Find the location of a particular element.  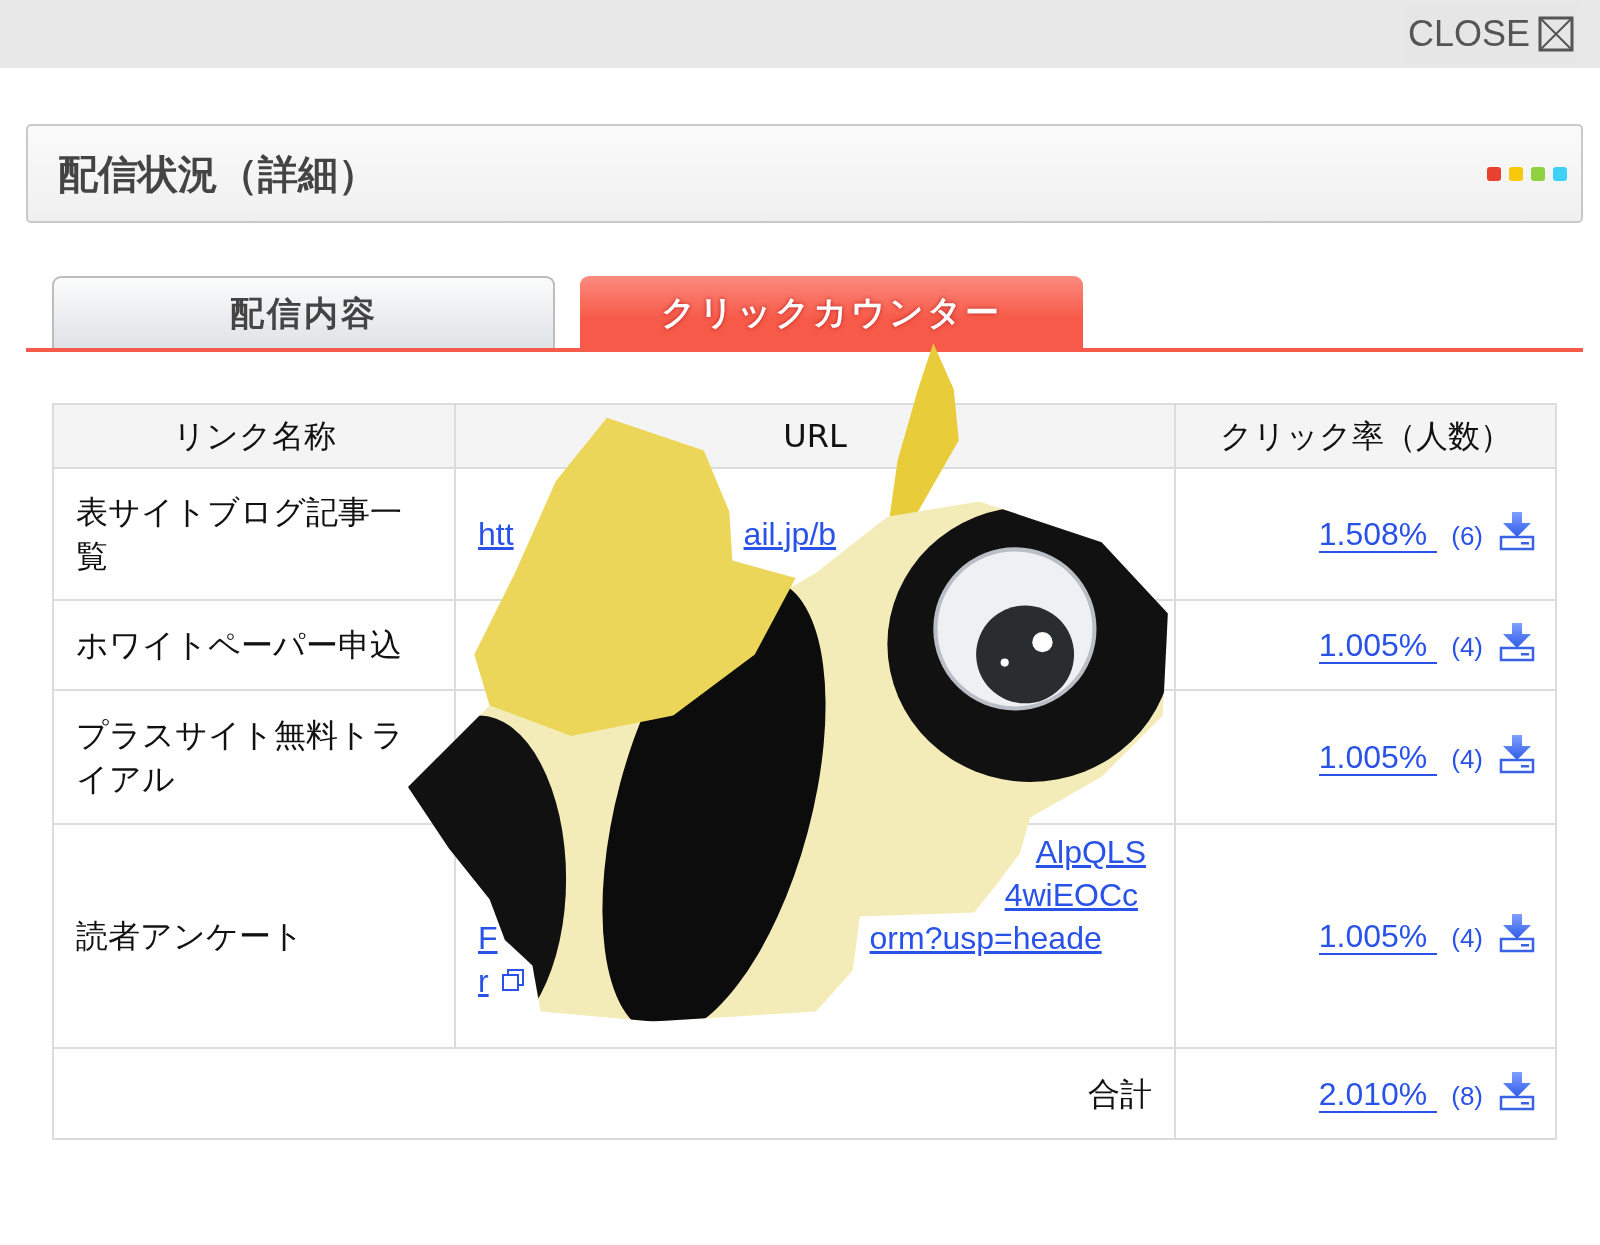

tab: 配信内容 is located at coordinates (303, 312).